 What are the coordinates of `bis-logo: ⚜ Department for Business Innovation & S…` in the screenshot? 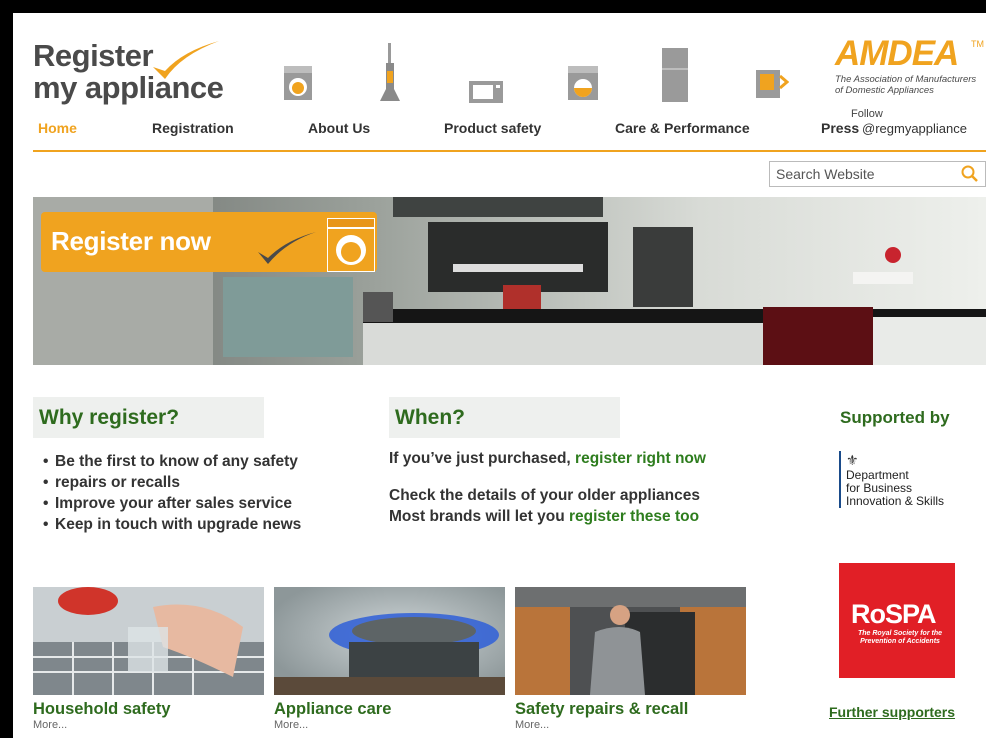 It's located at (904, 479).